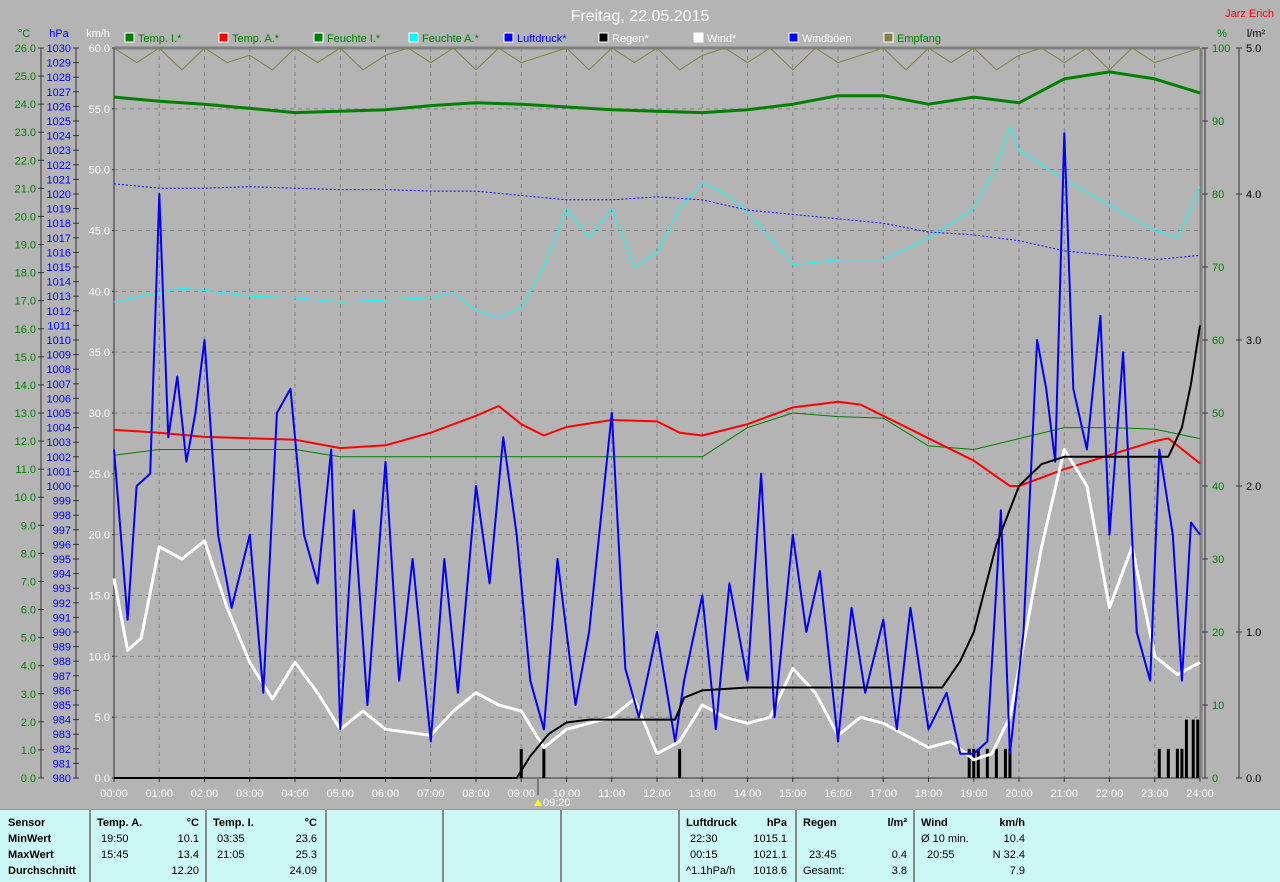  I want to click on axis-label-pressure: 1016, so click(59, 253).